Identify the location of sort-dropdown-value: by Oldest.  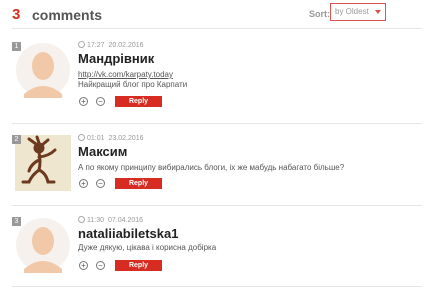
(352, 11).